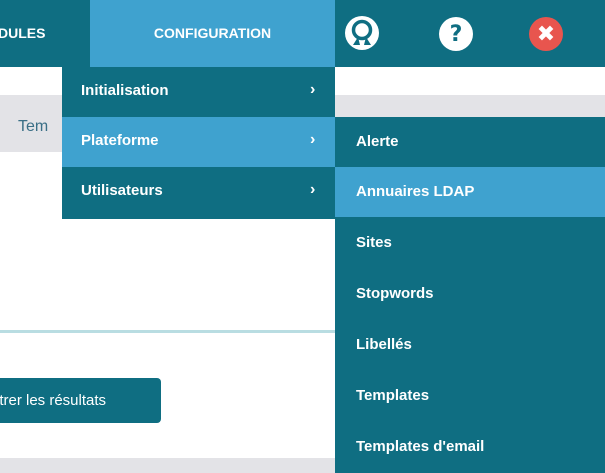 The image size is (605, 473). I want to click on profile-button, so click(362, 33).